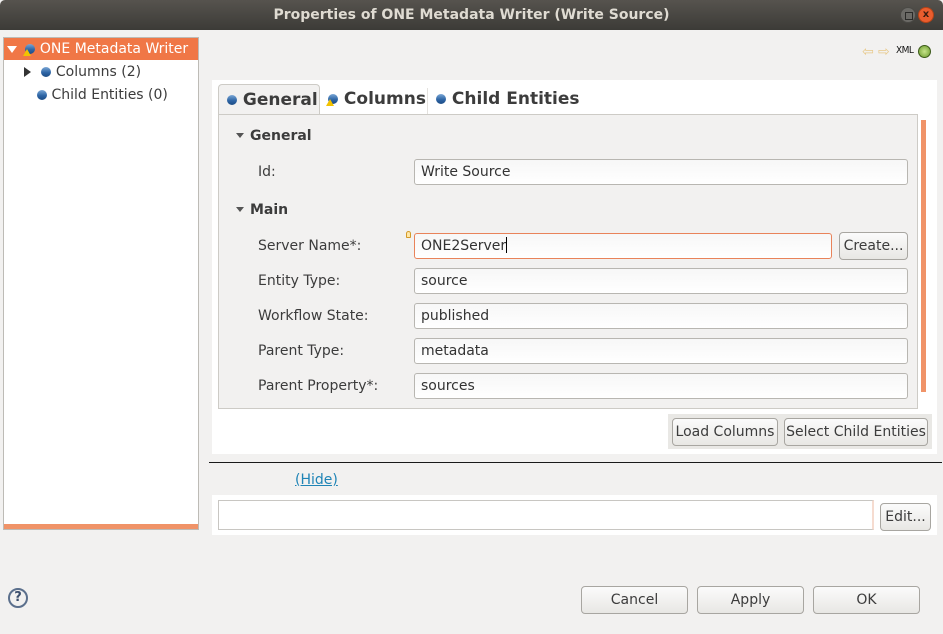 The height and width of the screenshot is (634, 943). What do you see at coordinates (101, 526) in the screenshot?
I see `horizontal-scrollbar` at bounding box center [101, 526].